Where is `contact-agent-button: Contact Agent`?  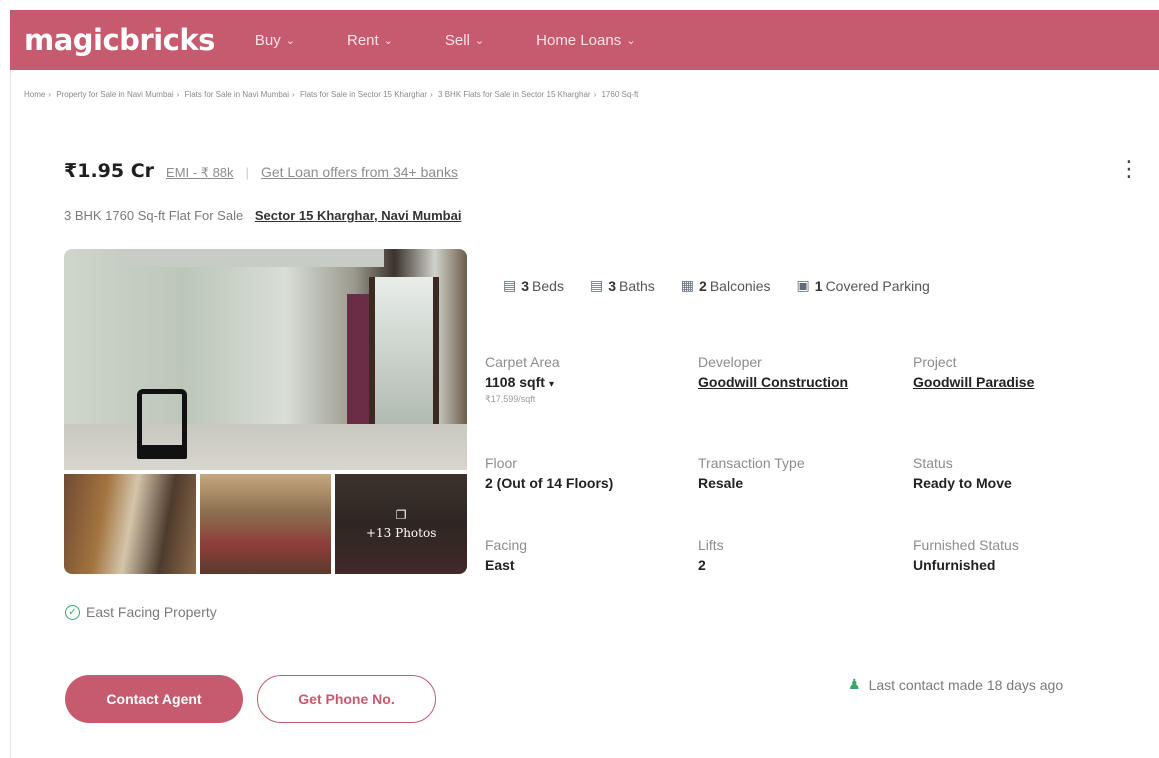 contact-agent-button: Contact Agent is located at coordinates (154, 699).